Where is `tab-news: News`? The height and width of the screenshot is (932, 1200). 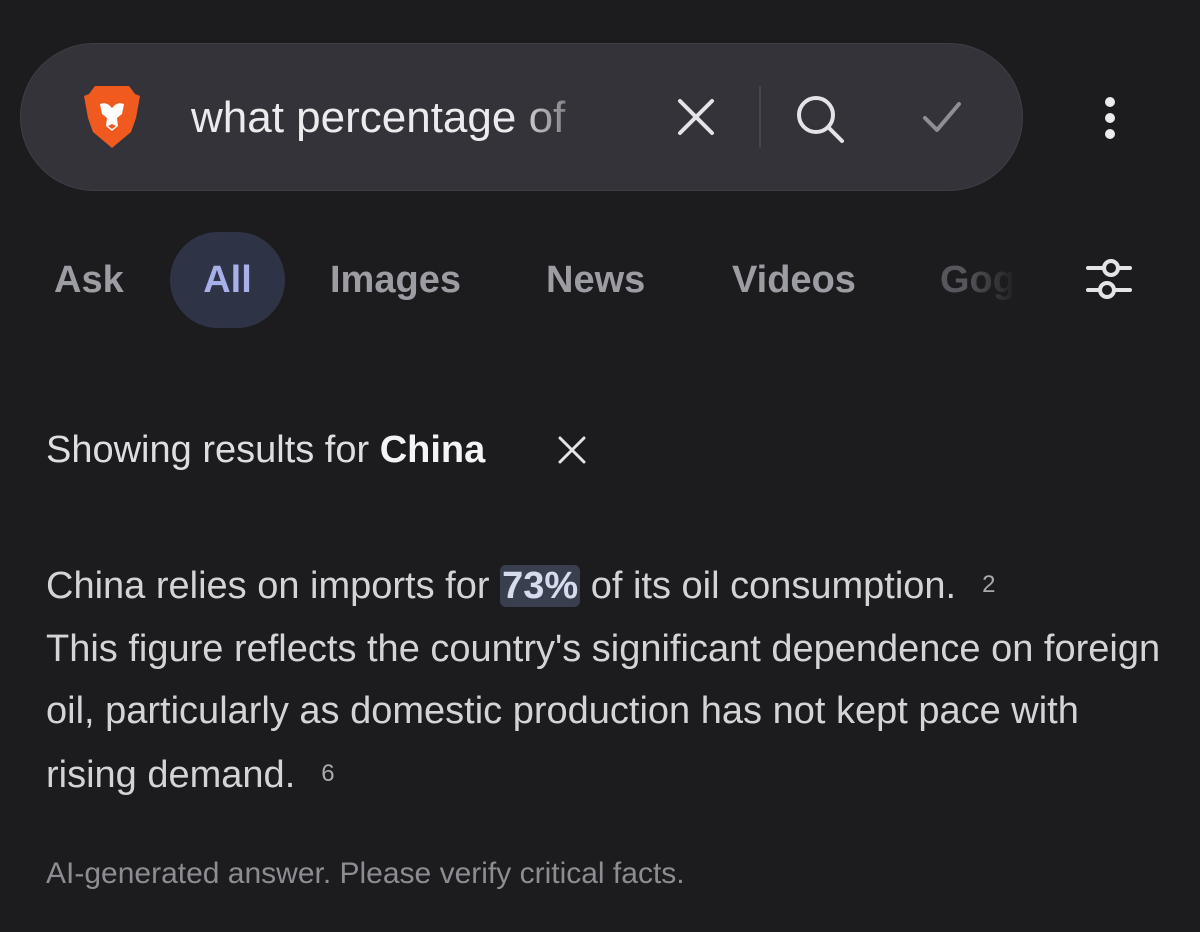
tab-news: News is located at coordinates (595, 280).